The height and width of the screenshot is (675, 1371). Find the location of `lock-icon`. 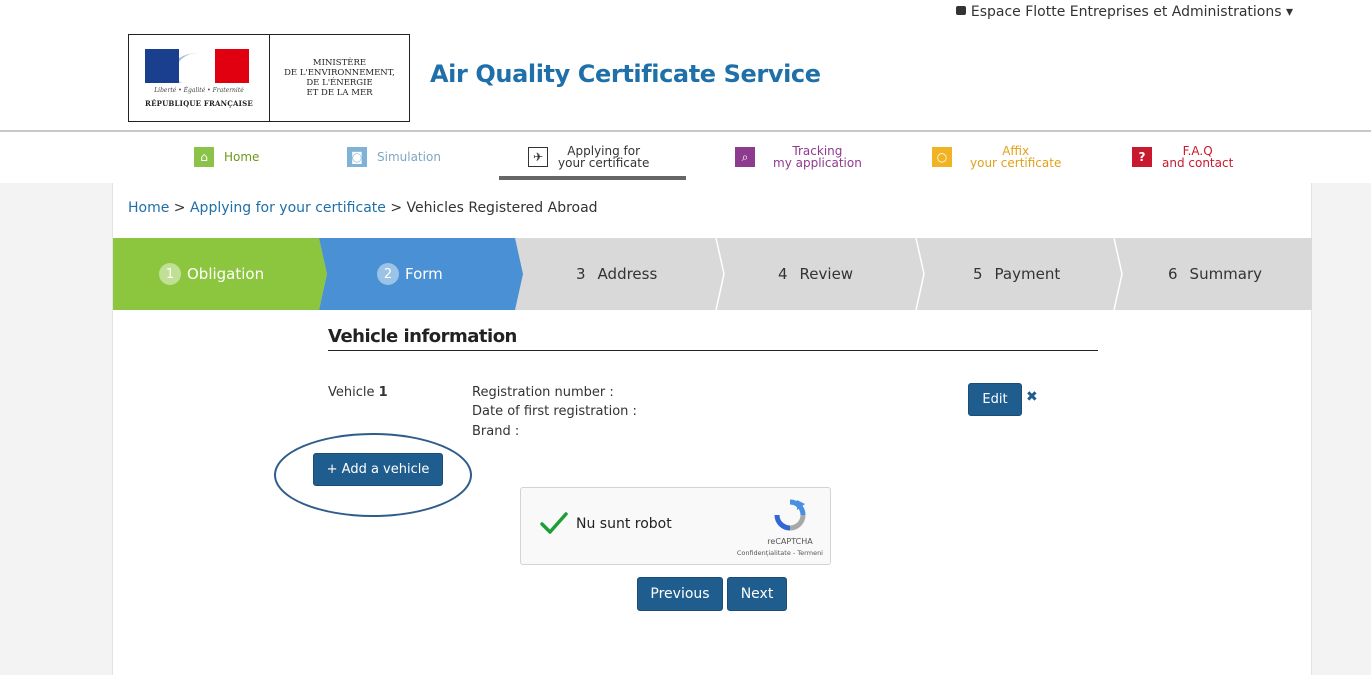

lock-icon is located at coordinates (960, 10).